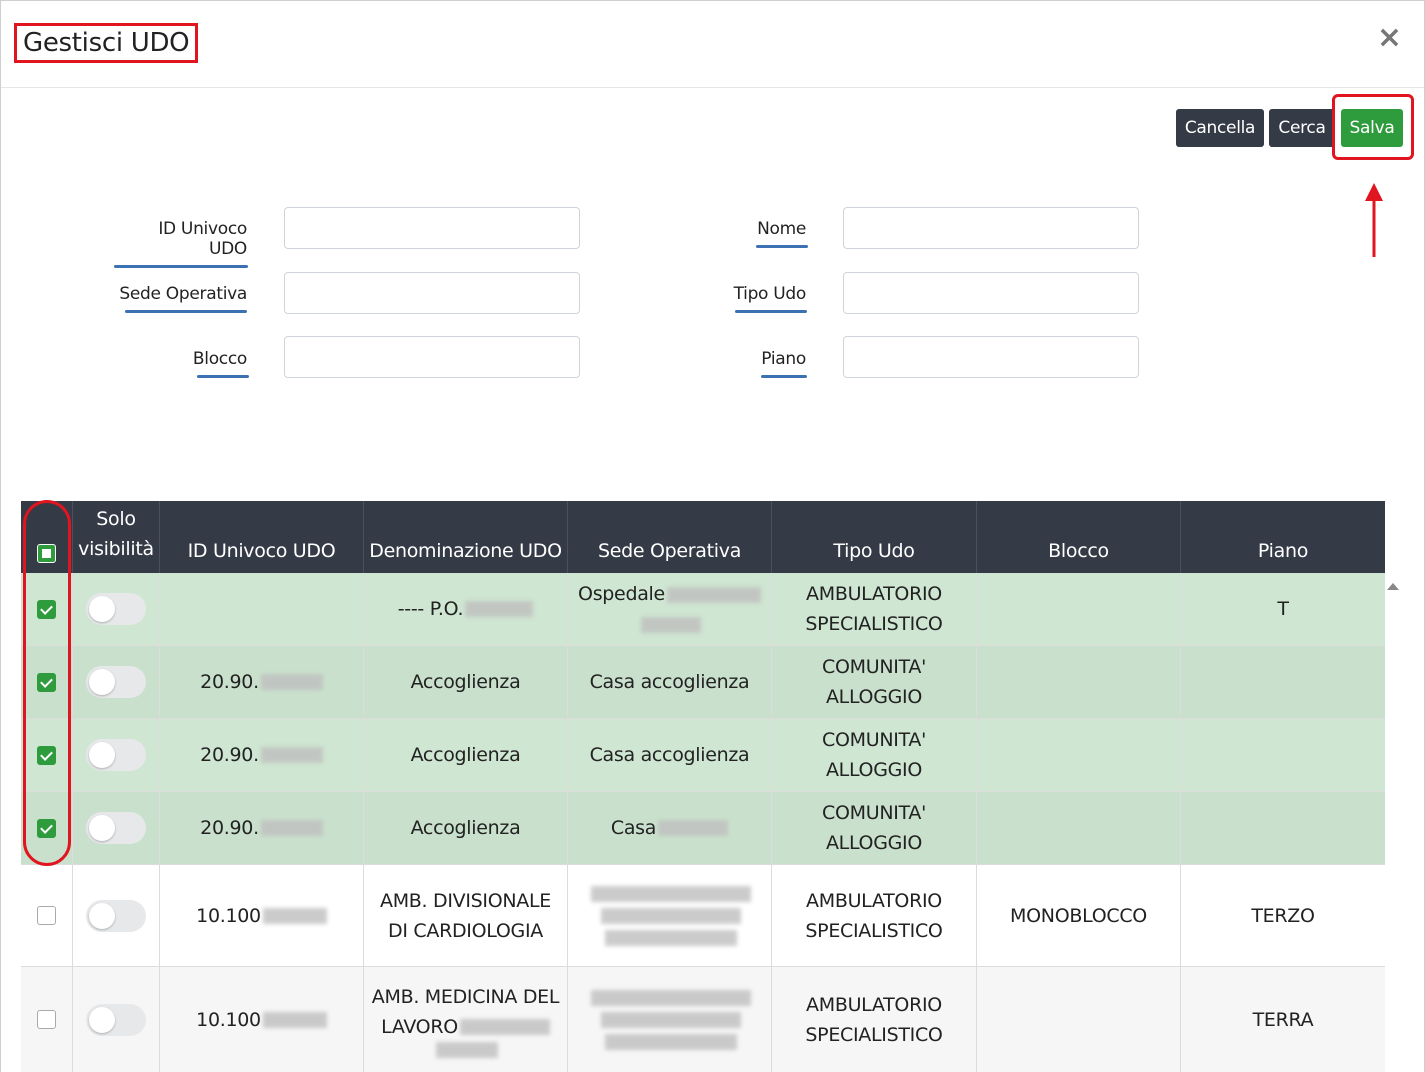 The width and height of the screenshot is (1425, 1072). I want to click on header-solo-text: Solo, so click(116, 518).